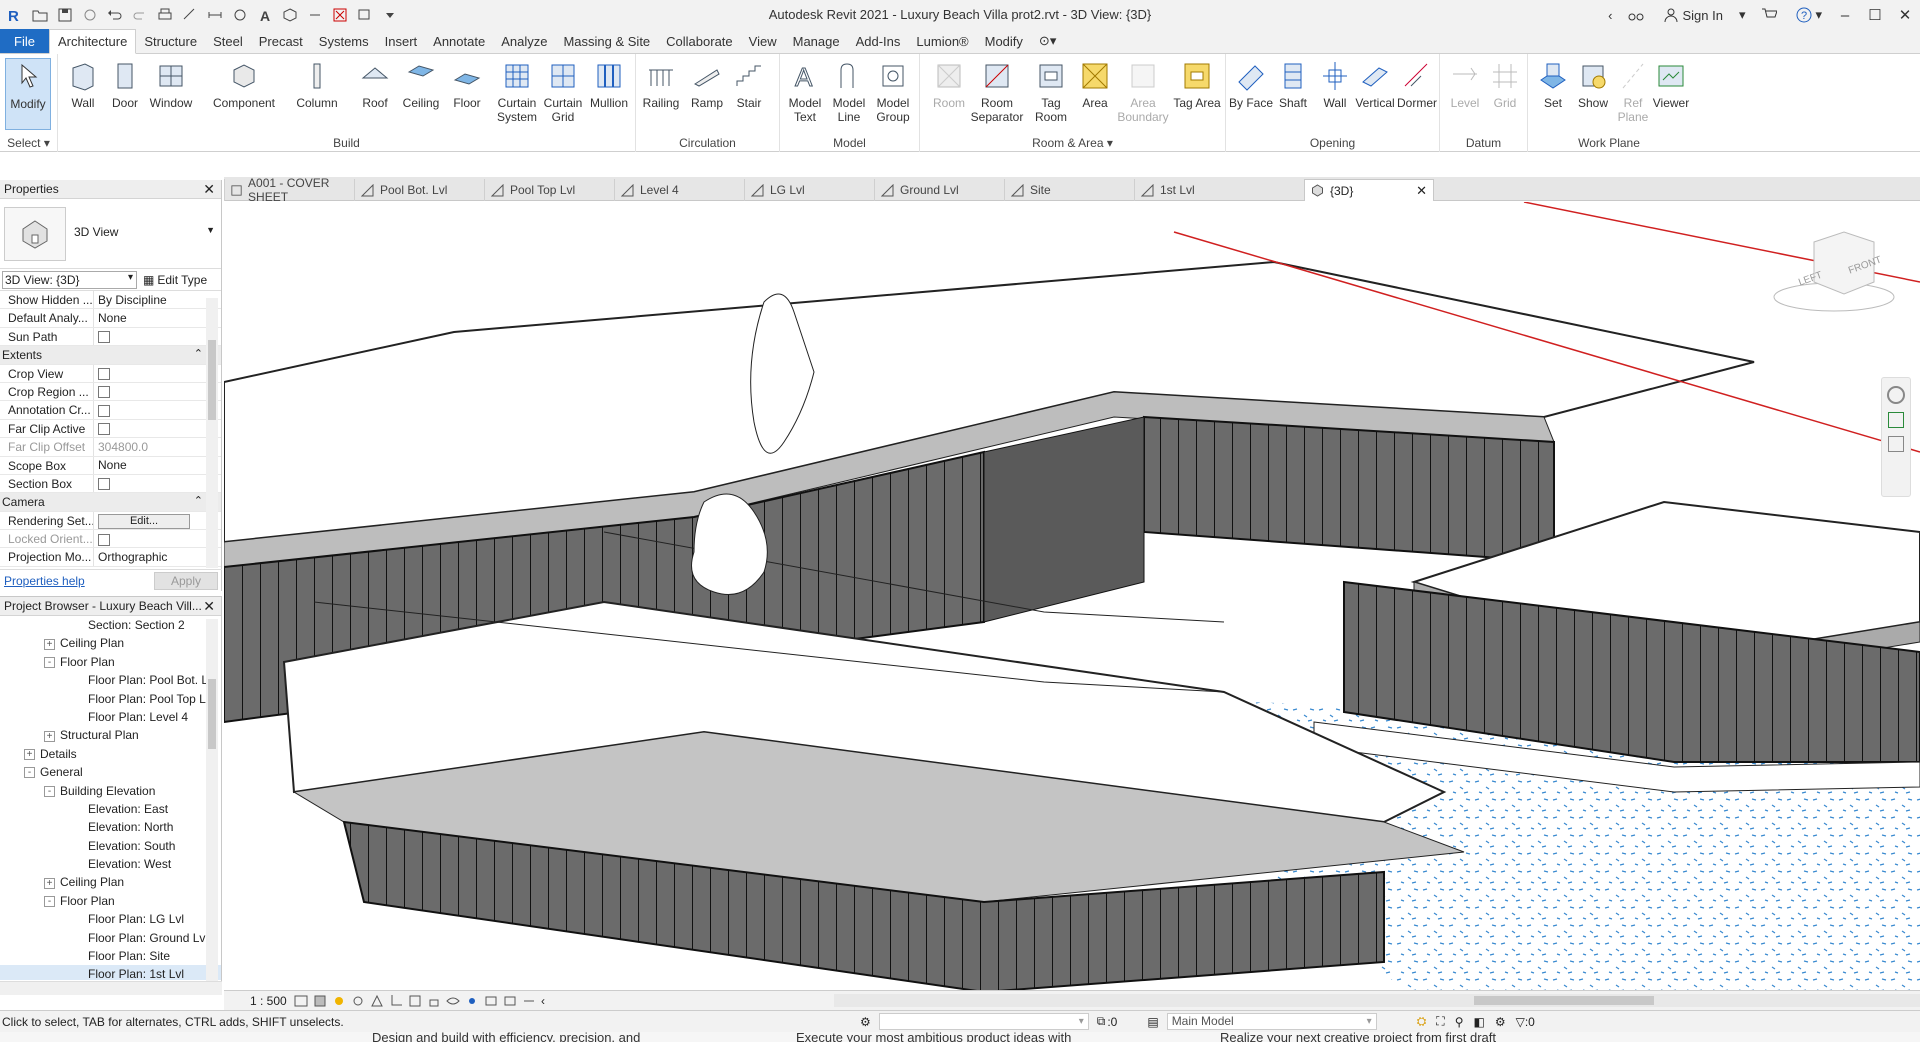 The height and width of the screenshot is (1042, 1920). What do you see at coordinates (1637, 15) in the screenshot?
I see `binoculars-icon` at bounding box center [1637, 15].